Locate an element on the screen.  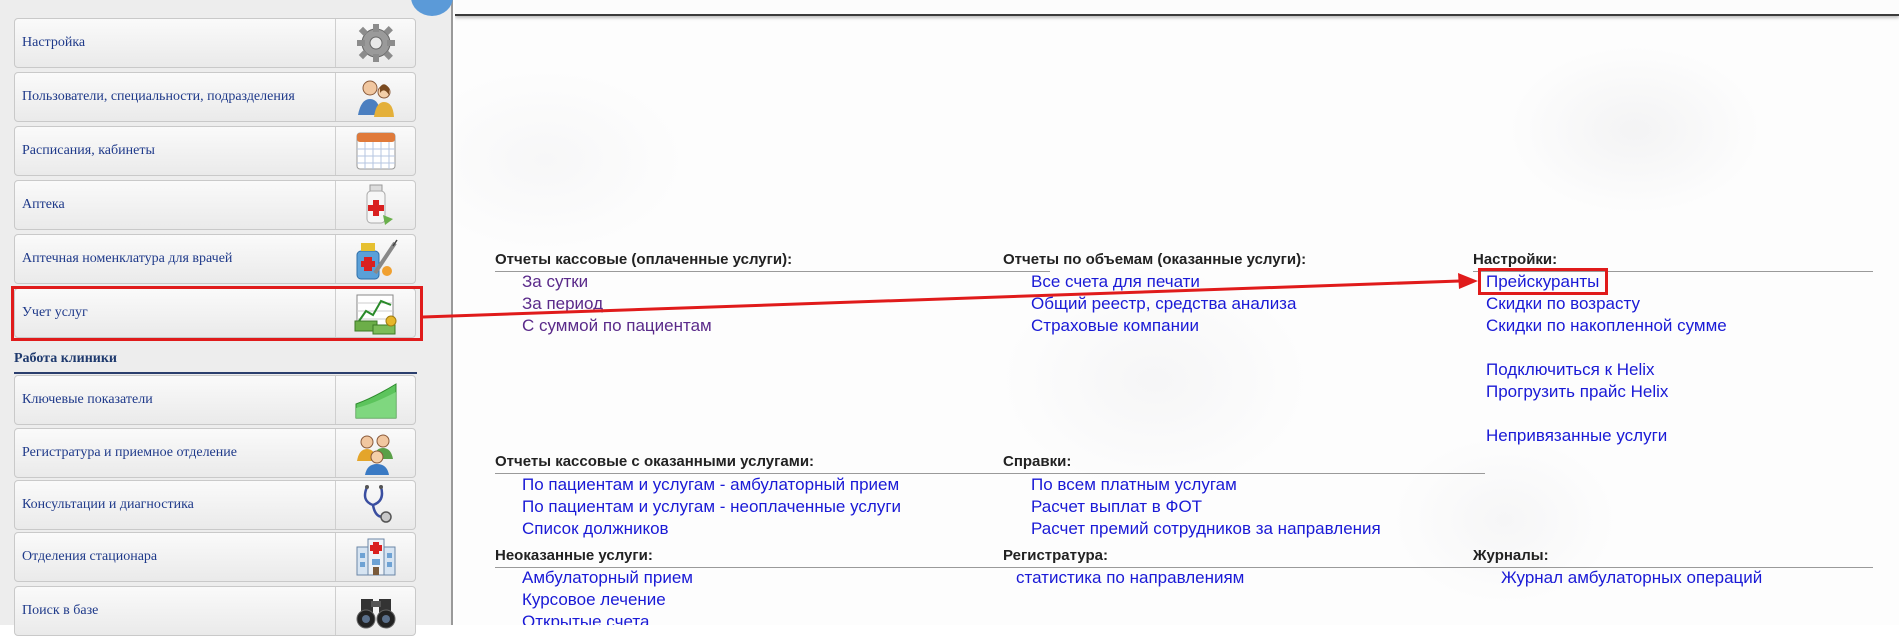
link-connect-helix: Подключиться к Helix is located at coordinates (1570, 370).